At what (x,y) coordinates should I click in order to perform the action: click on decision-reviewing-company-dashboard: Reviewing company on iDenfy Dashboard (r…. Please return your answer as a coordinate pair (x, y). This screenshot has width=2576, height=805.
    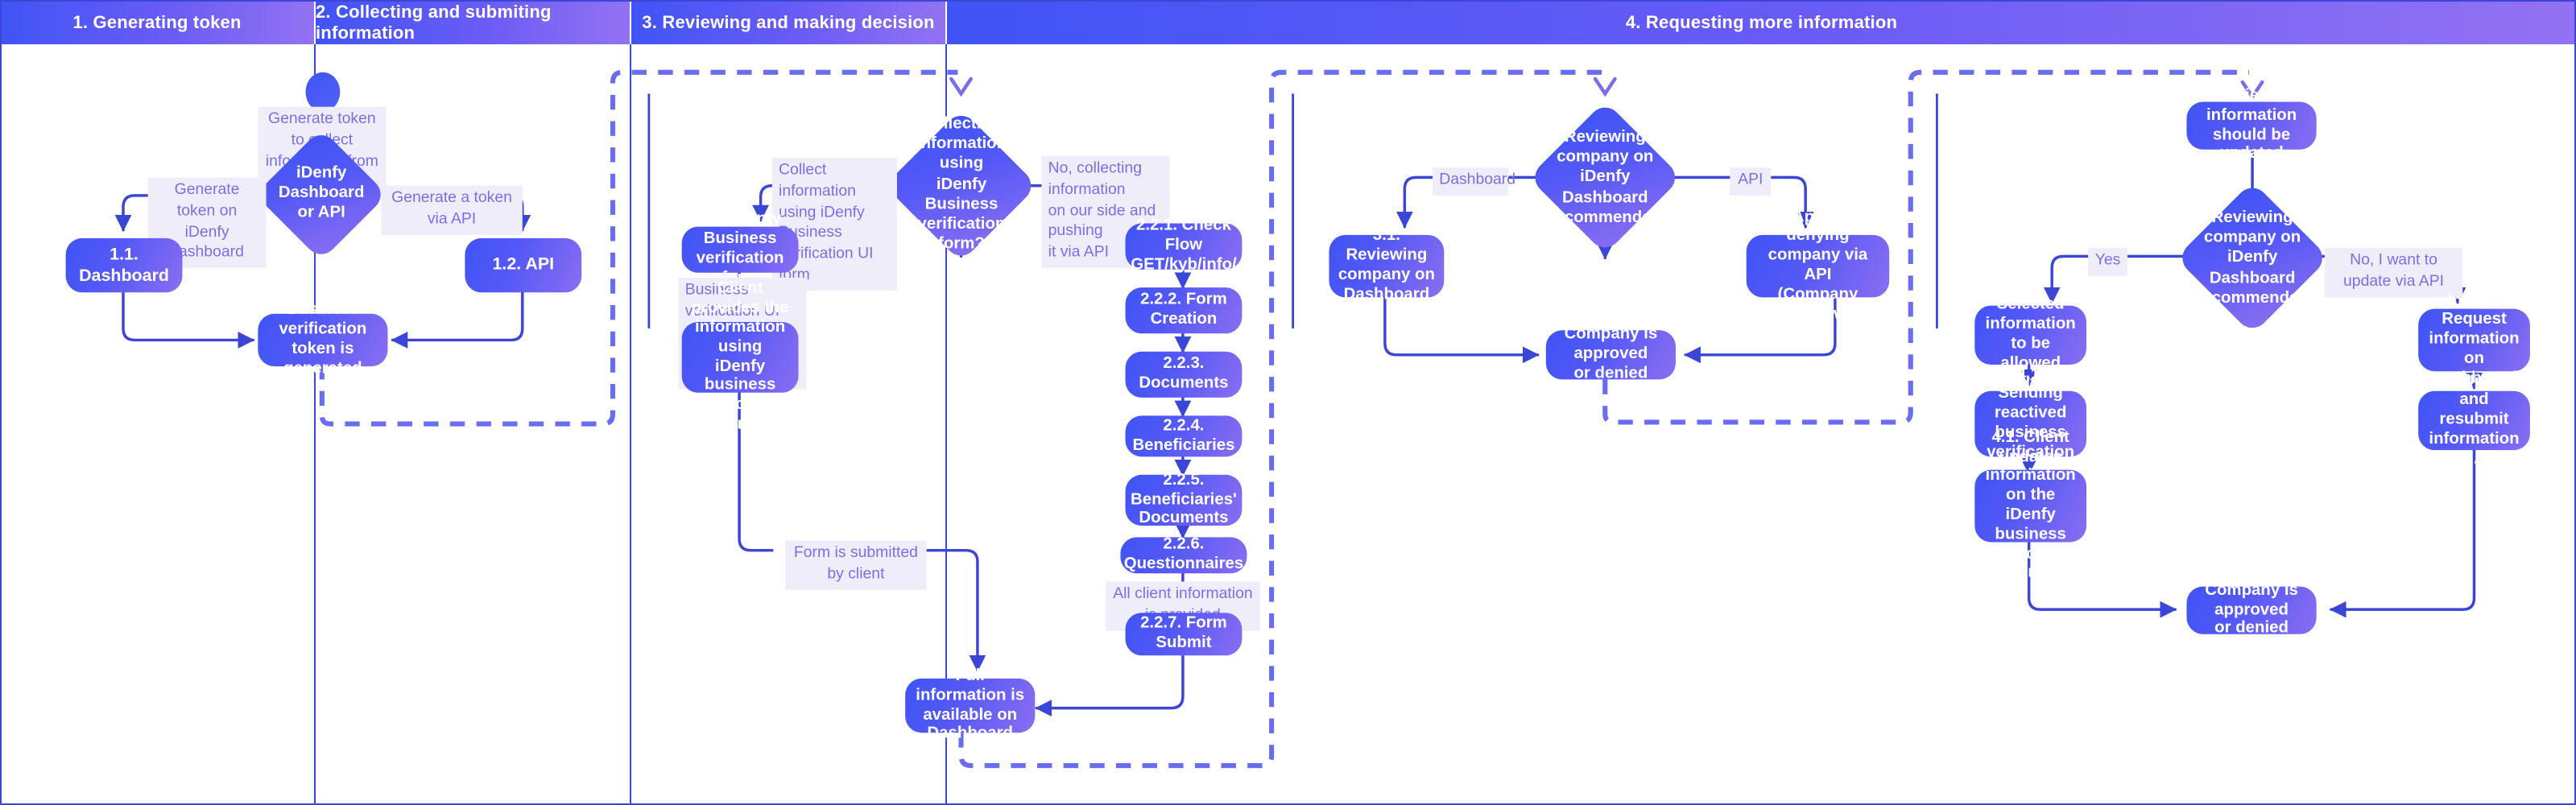
    Looking at the image, I should click on (1605, 177).